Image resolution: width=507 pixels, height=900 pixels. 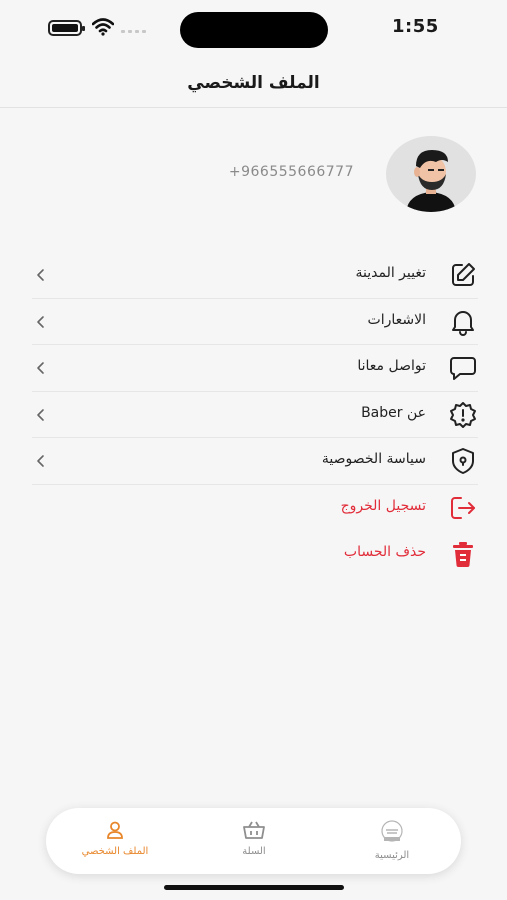 What do you see at coordinates (392, 855) in the screenshot?
I see `tab-label: الرئيسية` at bounding box center [392, 855].